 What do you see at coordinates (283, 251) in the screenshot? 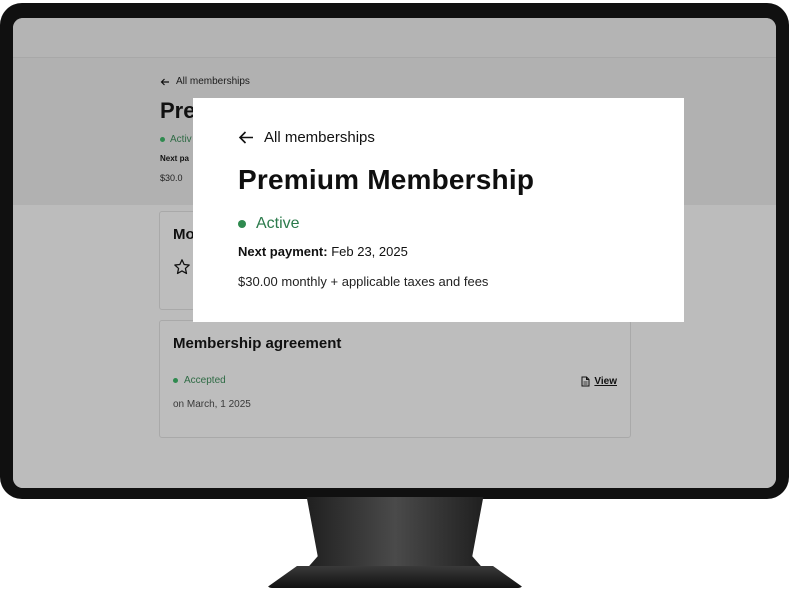
I see `next-payment-label: Next payment:` at bounding box center [283, 251].